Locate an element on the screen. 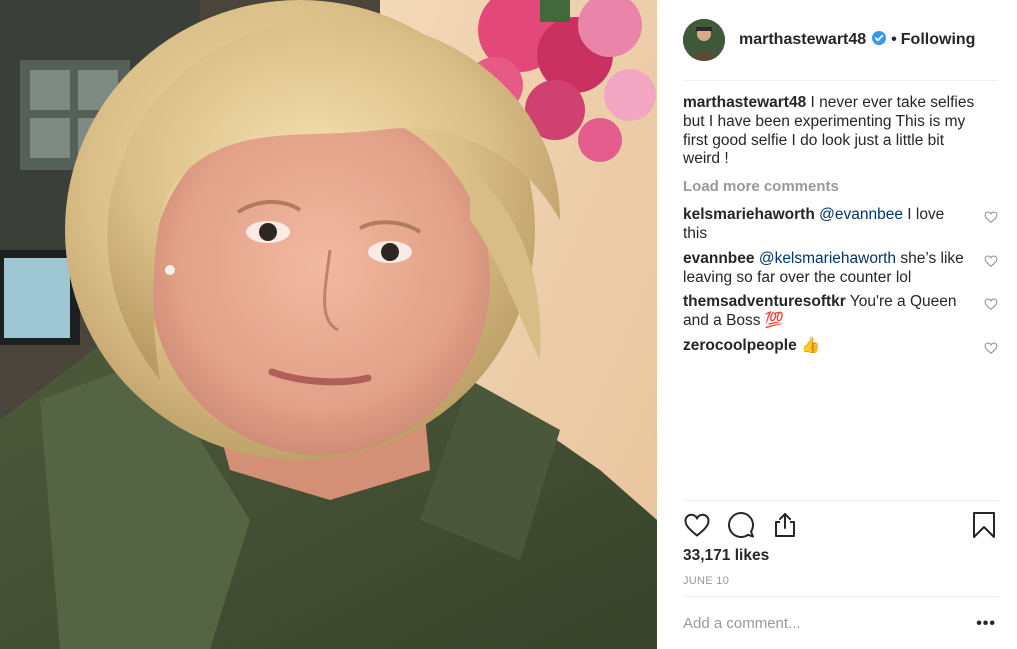  bookmark-icon is located at coordinates (984, 525).